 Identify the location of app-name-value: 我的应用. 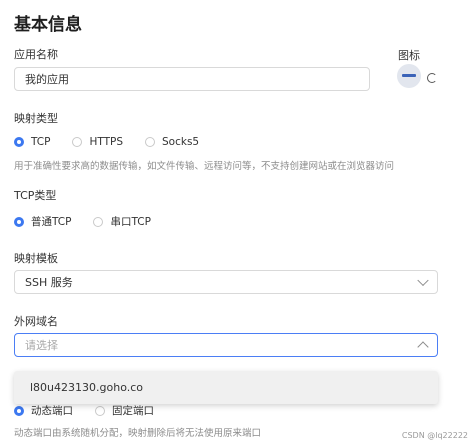
(47, 79).